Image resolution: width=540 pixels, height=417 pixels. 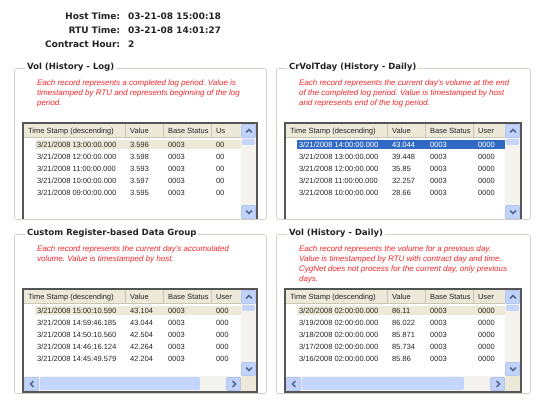 What do you see at coordinates (94, 31) in the screenshot?
I see `field-label: RTU Time:` at bounding box center [94, 31].